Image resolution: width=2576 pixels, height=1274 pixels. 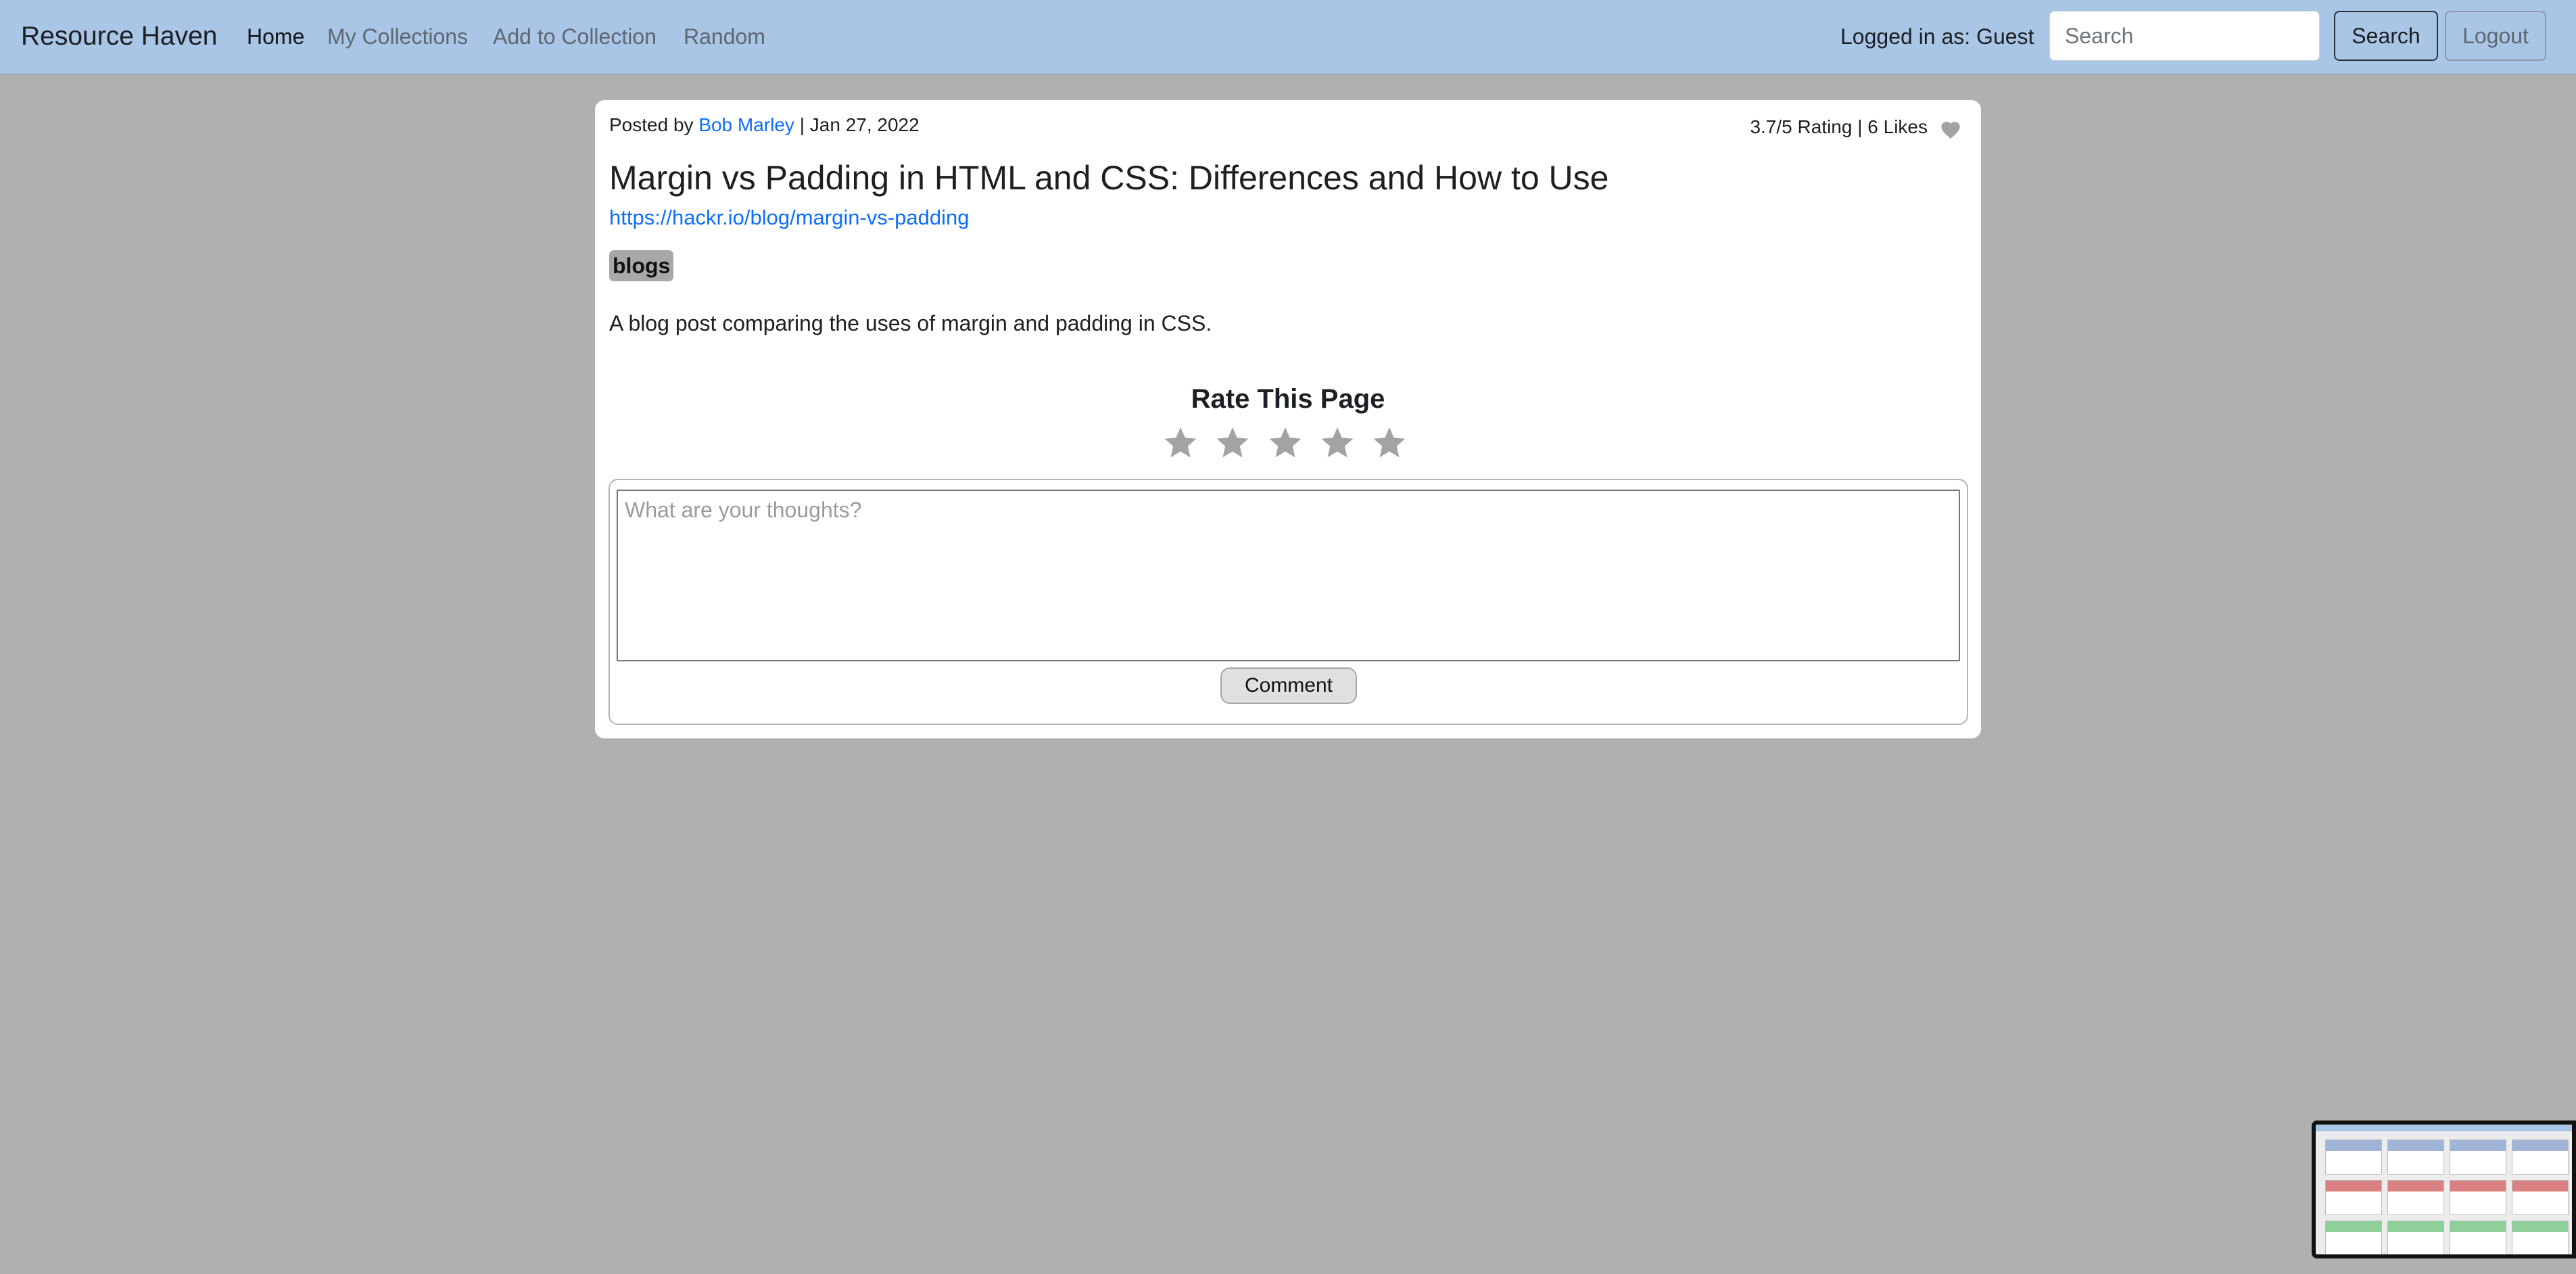 I want to click on rating-likes-stats: 3.7/5 Rating | 6 Likes, so click(x=1839, y=126).